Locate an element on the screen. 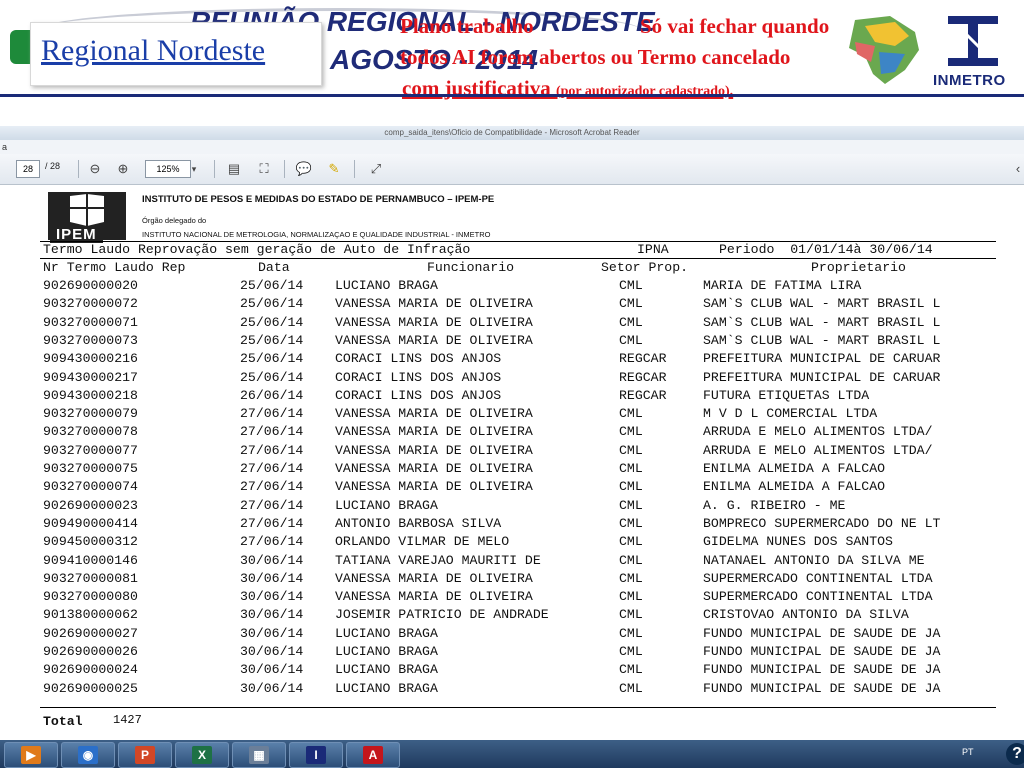  termo-number-cell: 909450000312 is located at coordinates (90, 542).